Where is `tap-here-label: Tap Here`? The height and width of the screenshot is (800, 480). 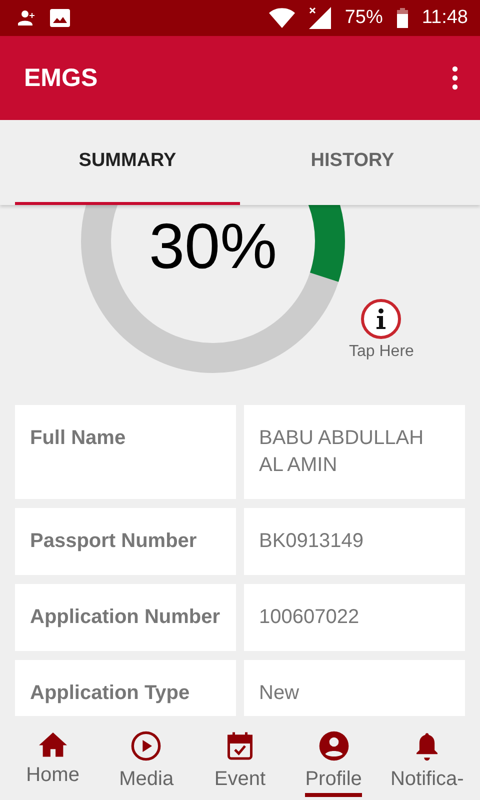 tap-here-label: Tap Here is located at coordinates (381, 352).